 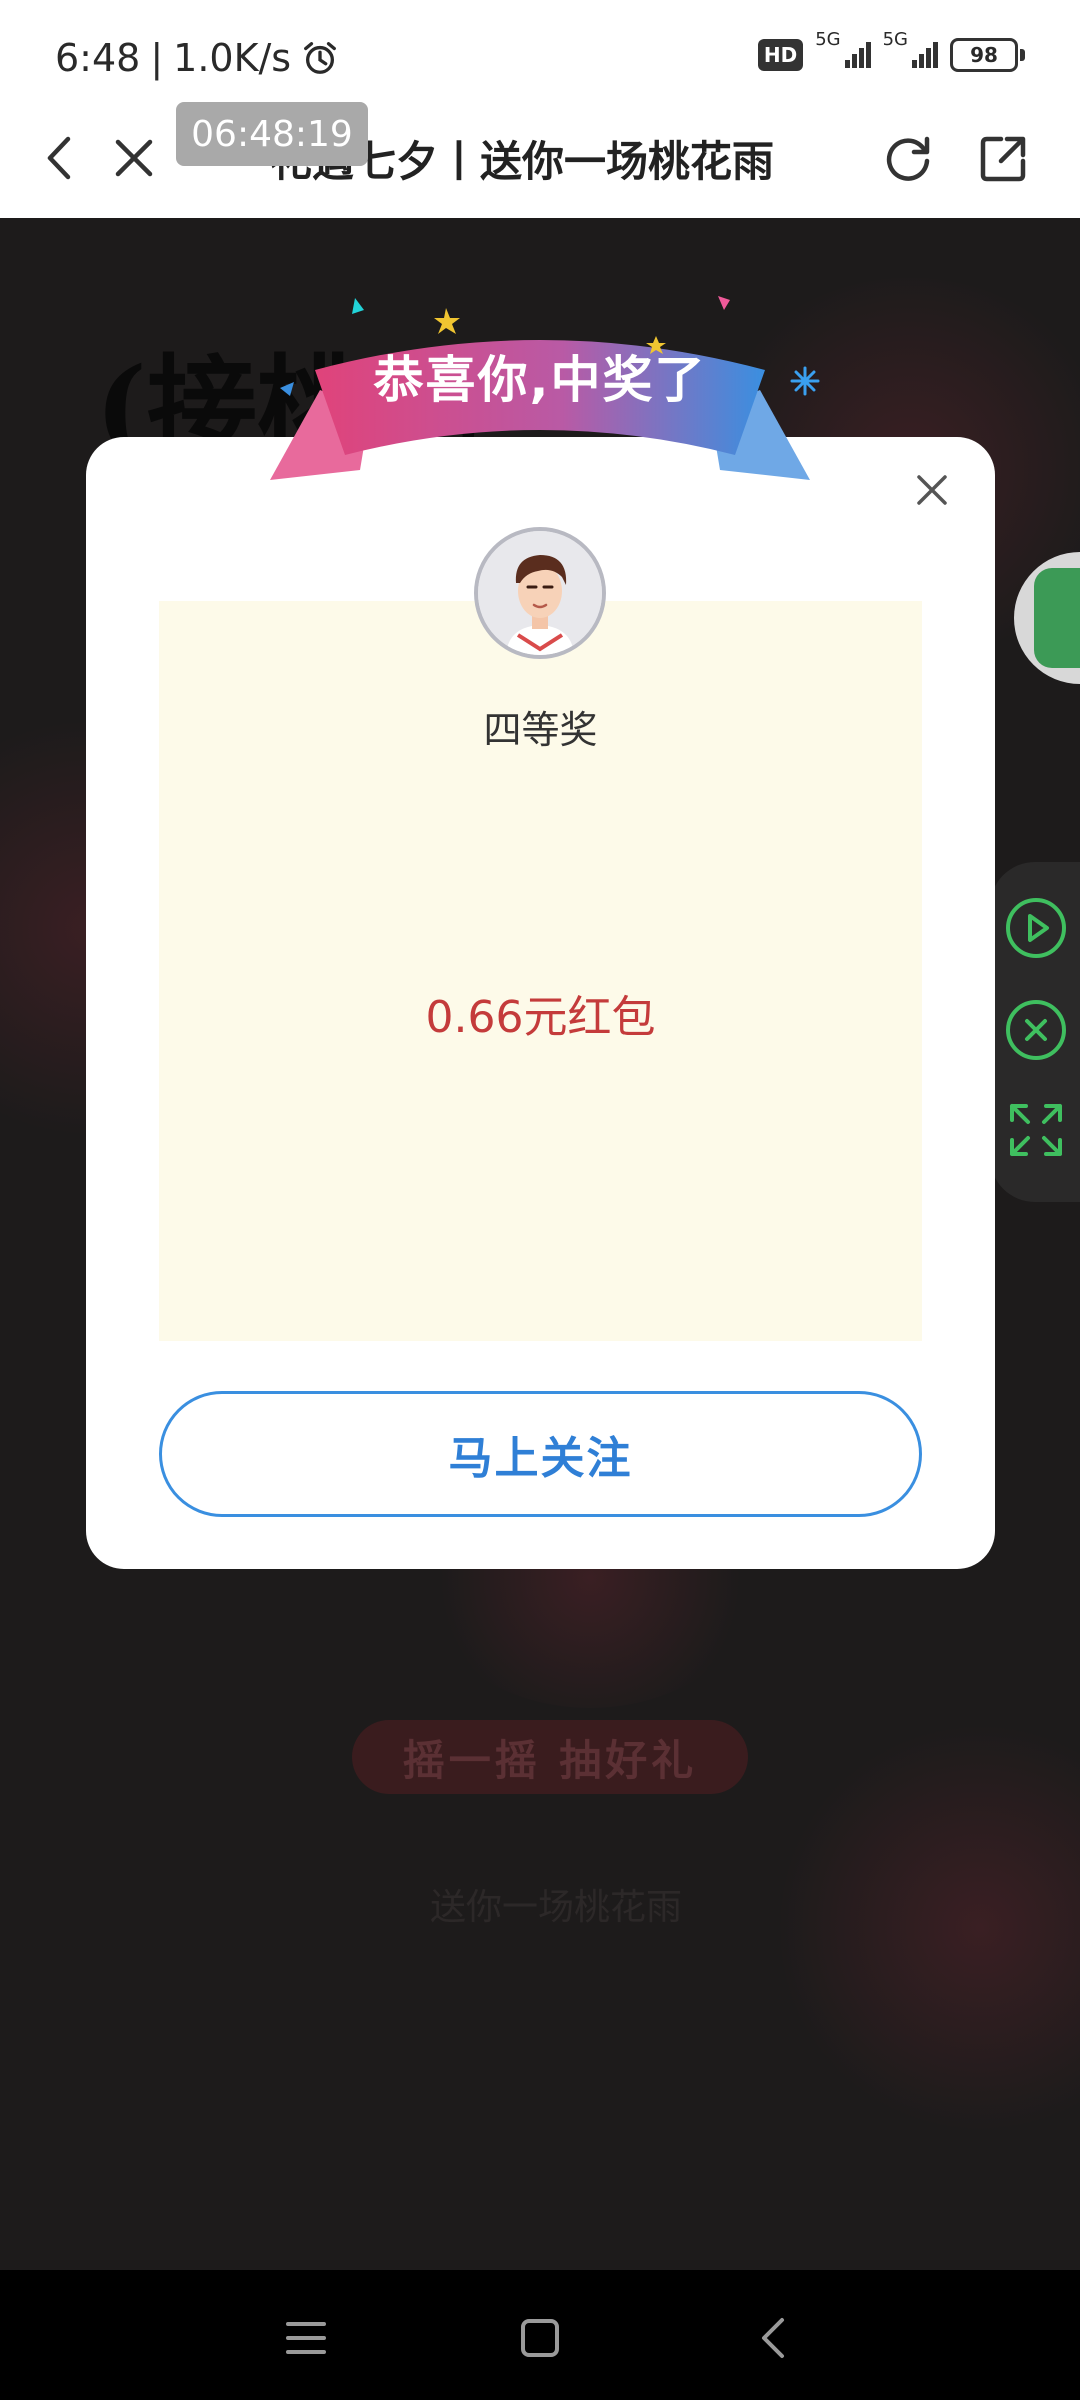 What do you see at coordinates (828, 39) in the screenshot?
I see `network-label-1: 5G` at bounding box center [828, 39].